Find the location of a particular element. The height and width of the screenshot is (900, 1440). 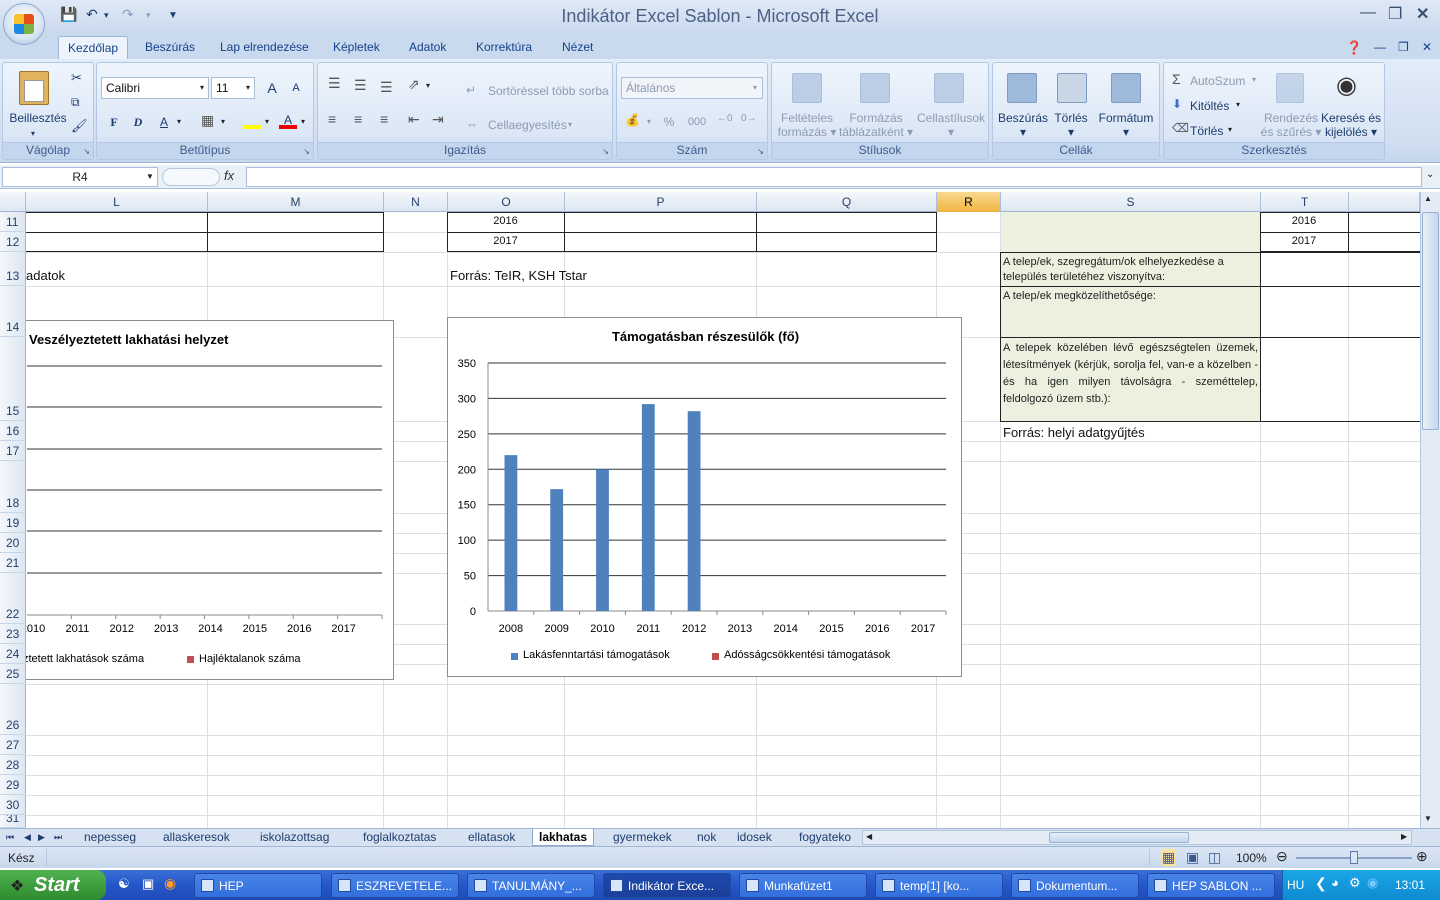

cell-l13: adatok is located at coordinates (45, 275).